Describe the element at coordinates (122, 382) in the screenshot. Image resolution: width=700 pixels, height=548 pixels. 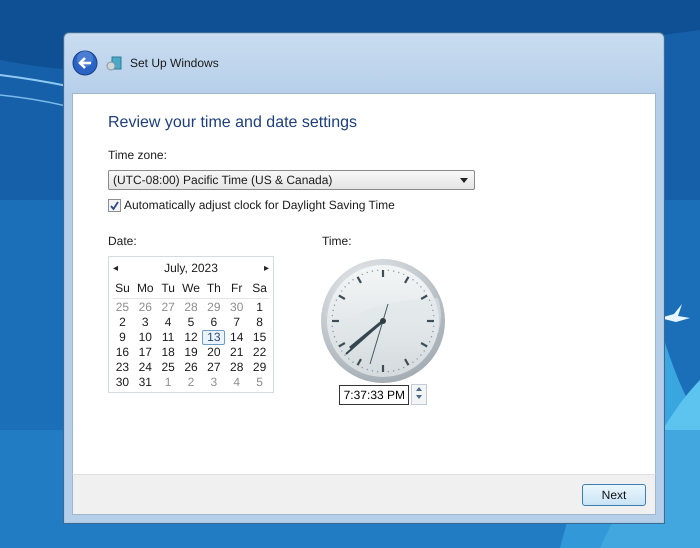
I see `calendar-day: 30` at that location.